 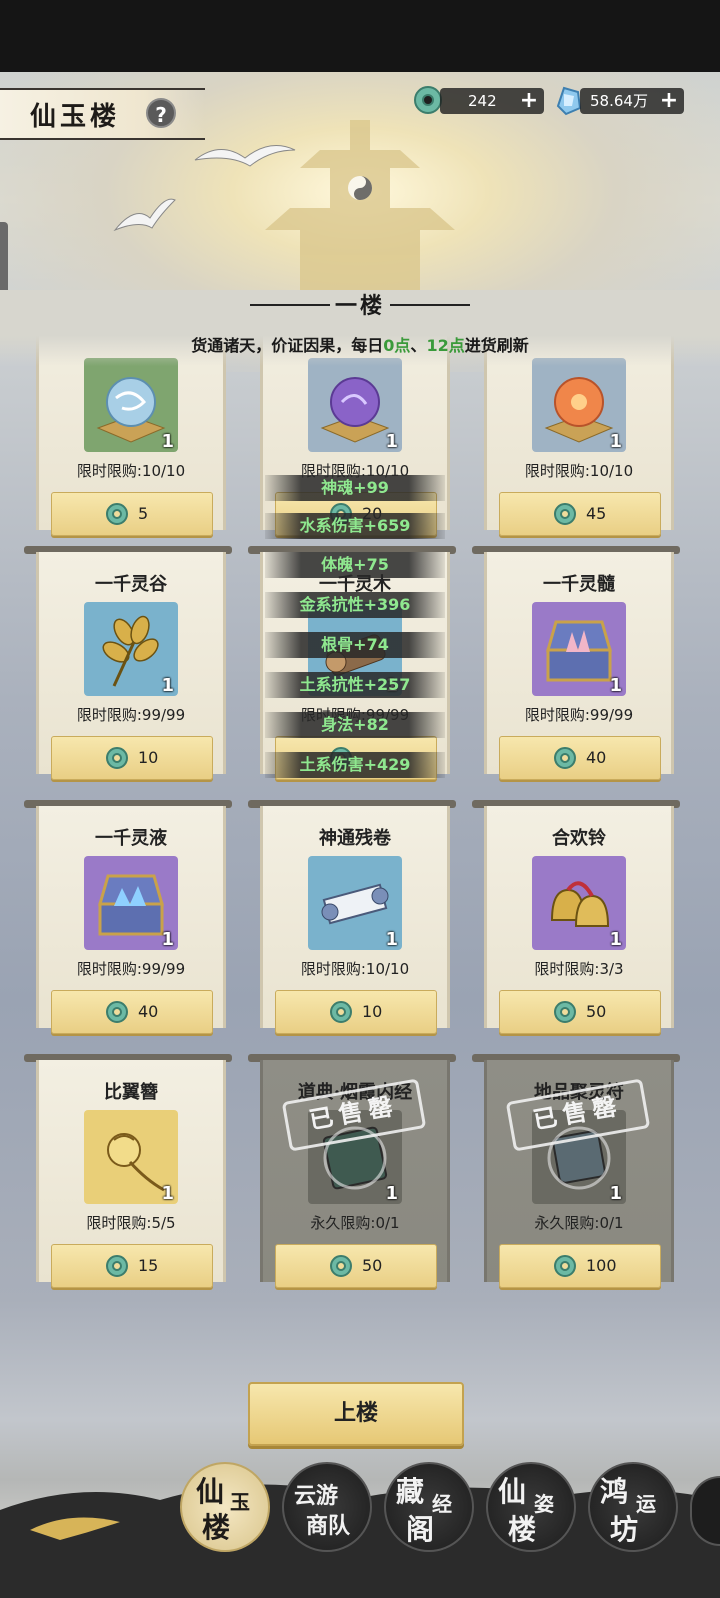 I want to click on nav-label: 商队, so click(x=328, y=1526).